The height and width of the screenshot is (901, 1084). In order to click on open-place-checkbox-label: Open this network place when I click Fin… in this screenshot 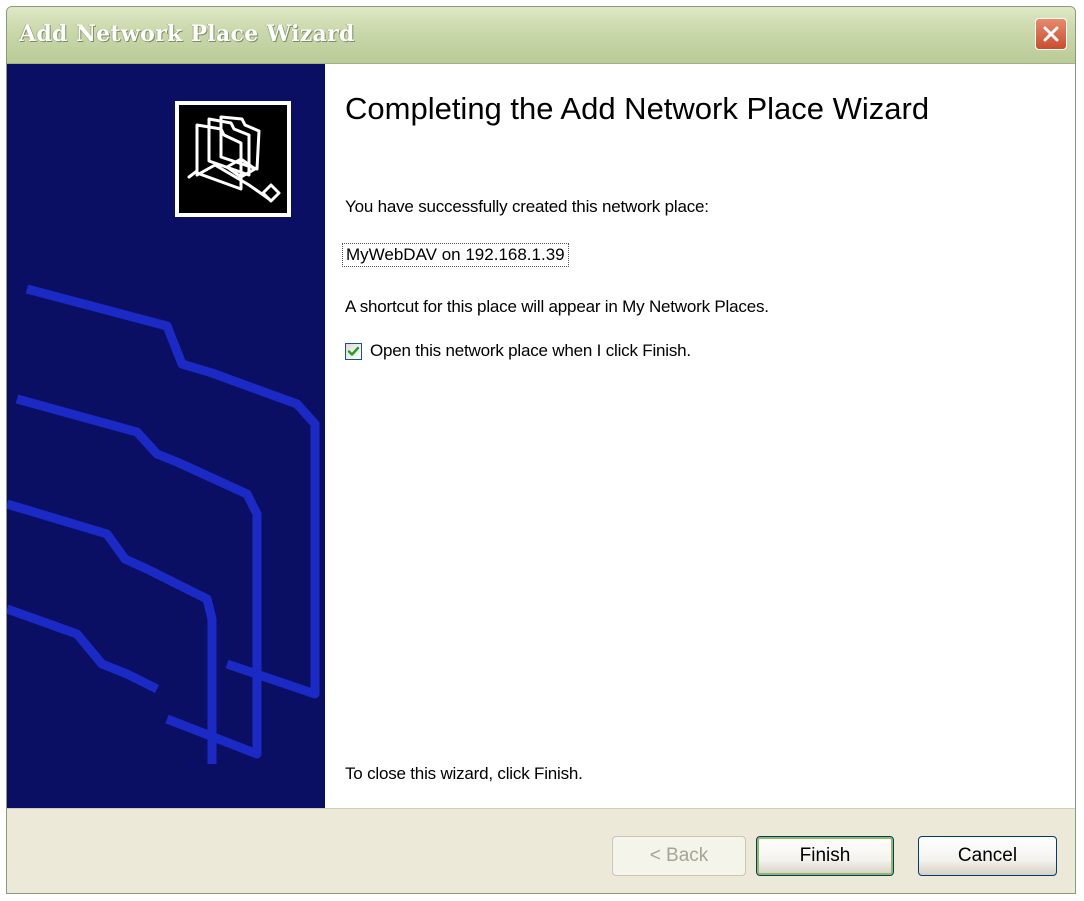, I will do `click(530, 351)`.